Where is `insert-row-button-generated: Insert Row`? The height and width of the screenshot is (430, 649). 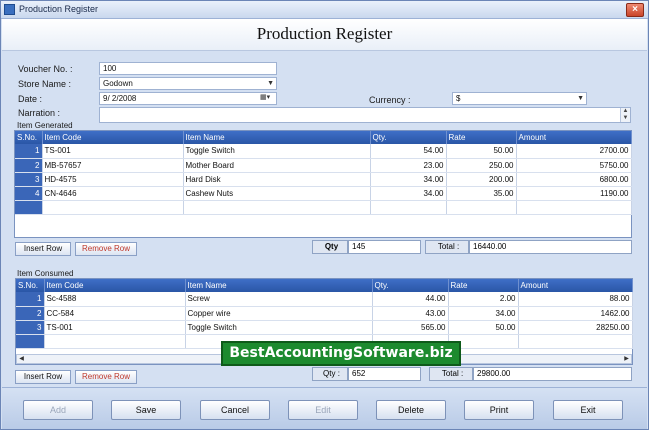
insert-row-button-generated: Insert Row is located at coordinates (43, 249).